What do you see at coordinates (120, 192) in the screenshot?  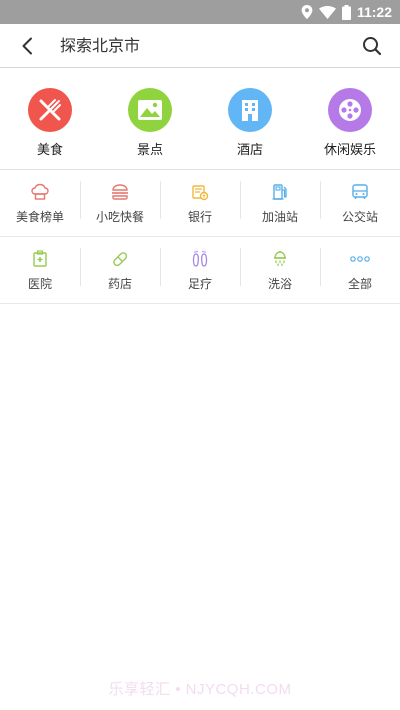 I see `burger-icon` at bounding box center [120, 192].